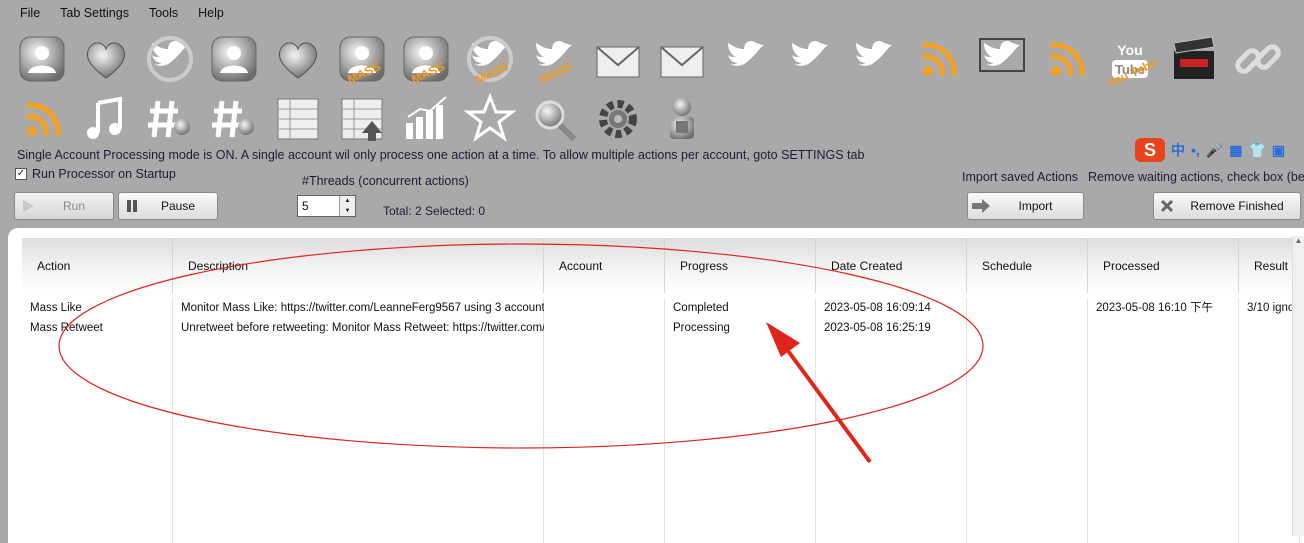  Describe the element at coordinates (1298, 386) in the screenshot. I see `vertical-scrollbar: ▲` at that location.